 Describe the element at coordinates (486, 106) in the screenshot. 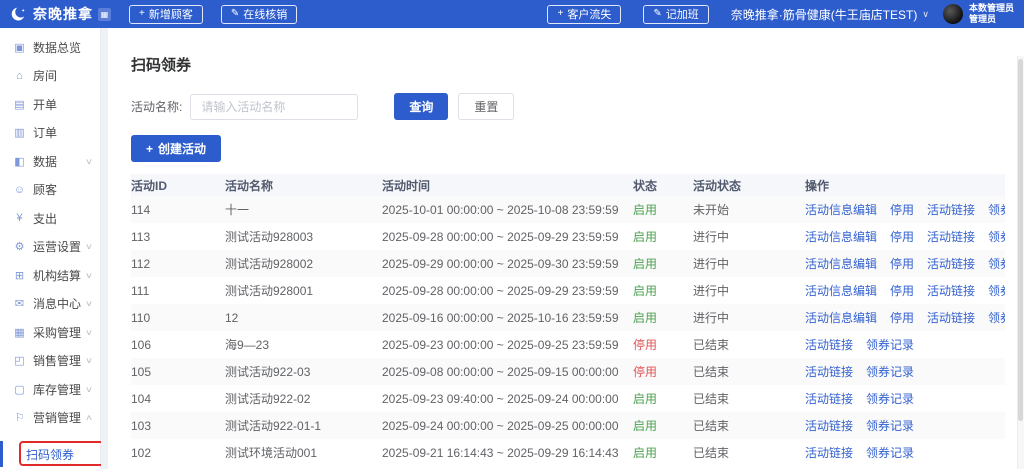

I see `reset-button: 重置` at that location.